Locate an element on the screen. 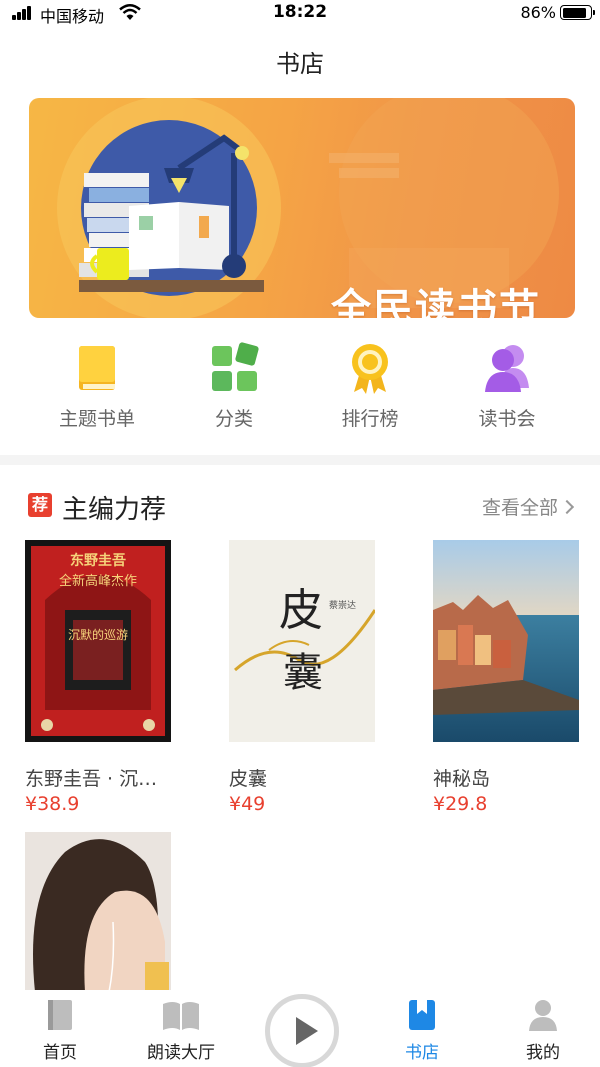 This screenshot has width=600, height=1067. book-title: 神秘岛 is located at coordinates (462, 779).